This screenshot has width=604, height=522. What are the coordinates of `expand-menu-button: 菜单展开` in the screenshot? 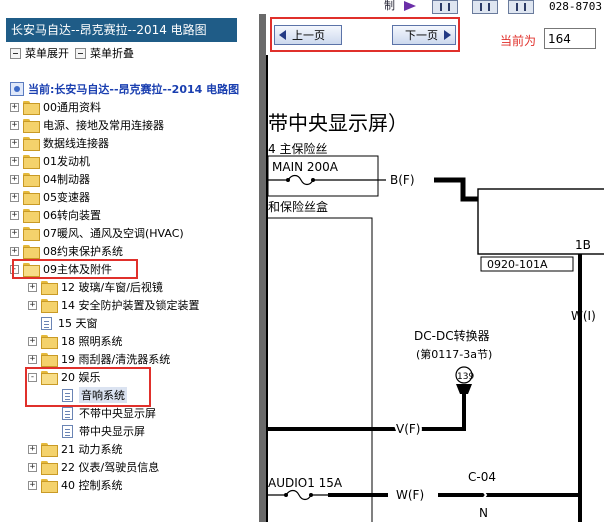 It's located at (39, 53).